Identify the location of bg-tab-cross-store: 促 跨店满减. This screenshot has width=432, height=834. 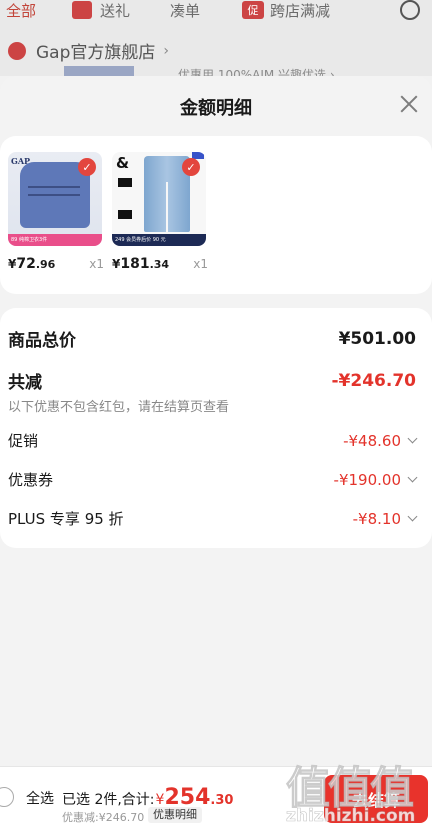
(286, 10).